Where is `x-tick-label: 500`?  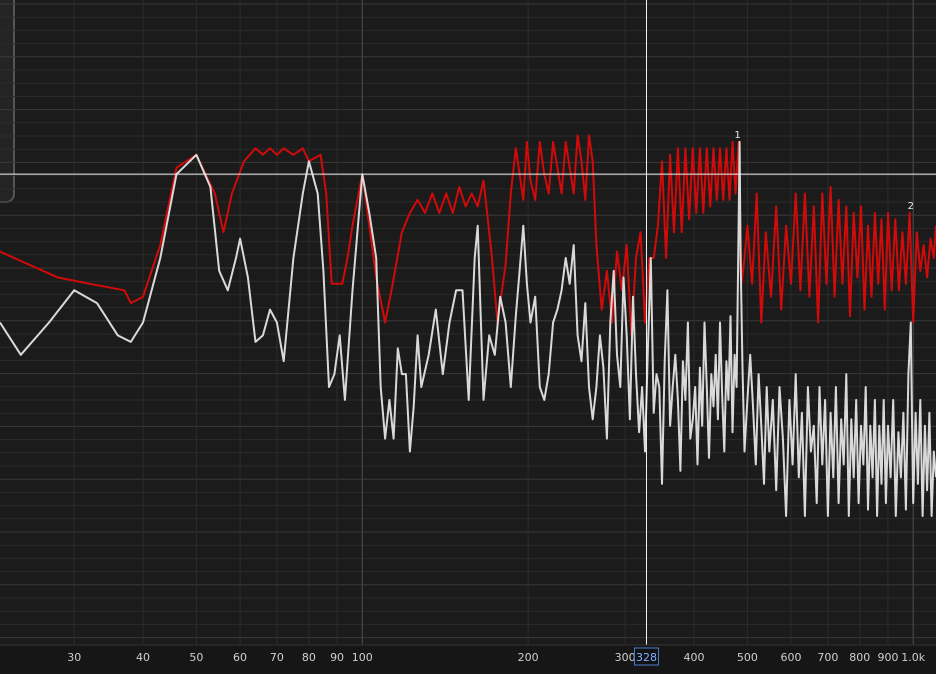
x-tick-label: 500 is located at coordinates (747, 657).